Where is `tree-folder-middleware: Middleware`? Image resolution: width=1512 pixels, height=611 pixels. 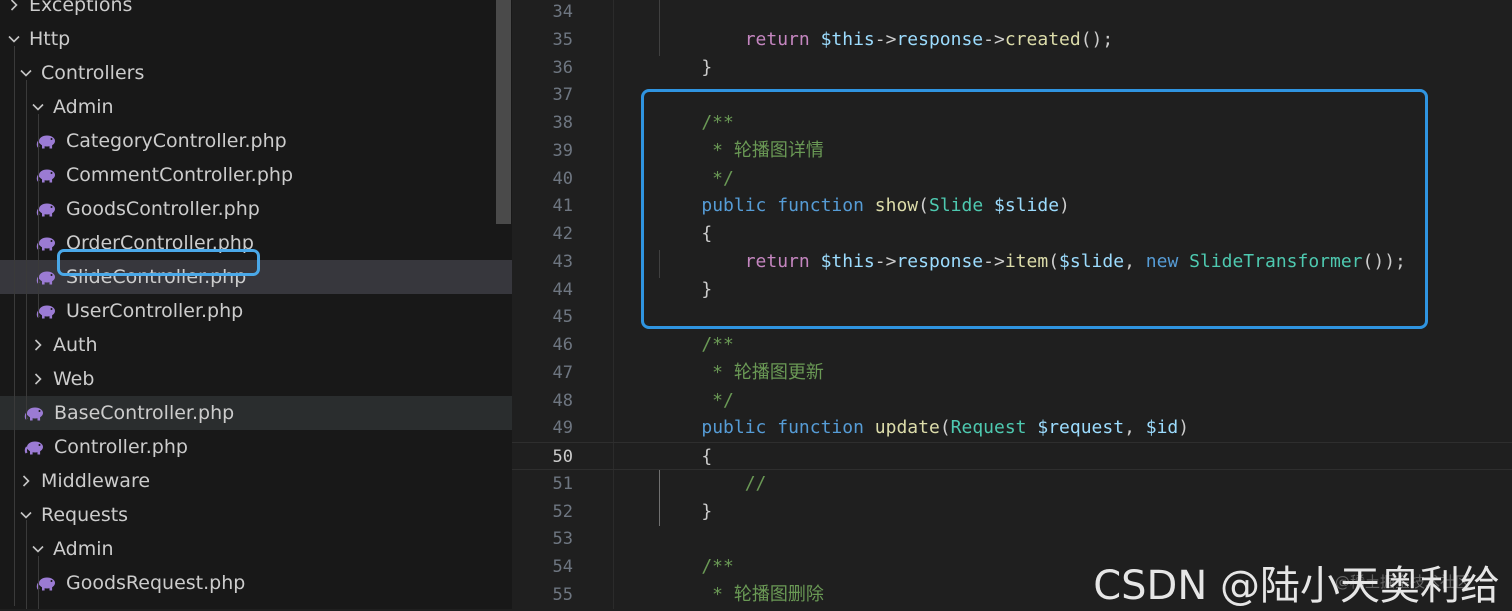
tree-folder-middleware: Middleware is located at coordinates (256, 481).